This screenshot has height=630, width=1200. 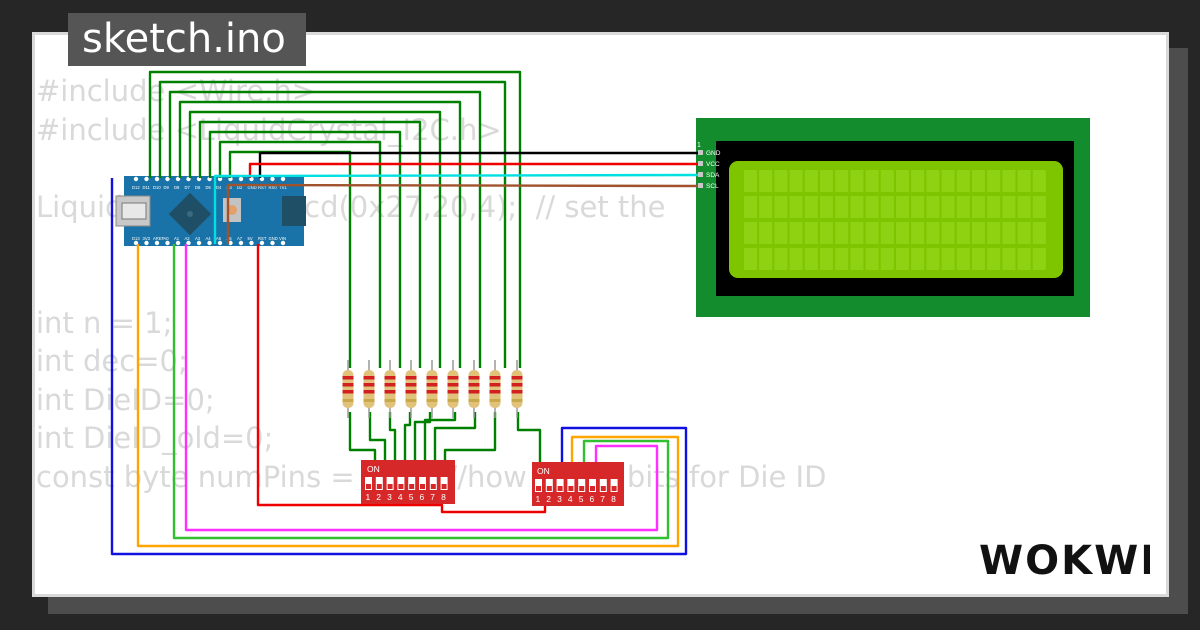 What do you see at coordinates (408, 482) in the screenshot?
I see `dip-switch-left: ON 12345678` at bounding box center [408, 482].